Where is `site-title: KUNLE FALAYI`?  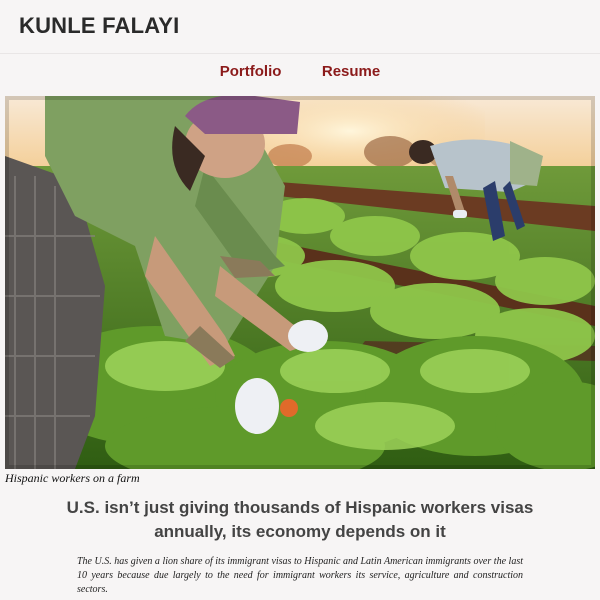
site-title: KUNLE FALAYI is located at coordinates (99, 26).